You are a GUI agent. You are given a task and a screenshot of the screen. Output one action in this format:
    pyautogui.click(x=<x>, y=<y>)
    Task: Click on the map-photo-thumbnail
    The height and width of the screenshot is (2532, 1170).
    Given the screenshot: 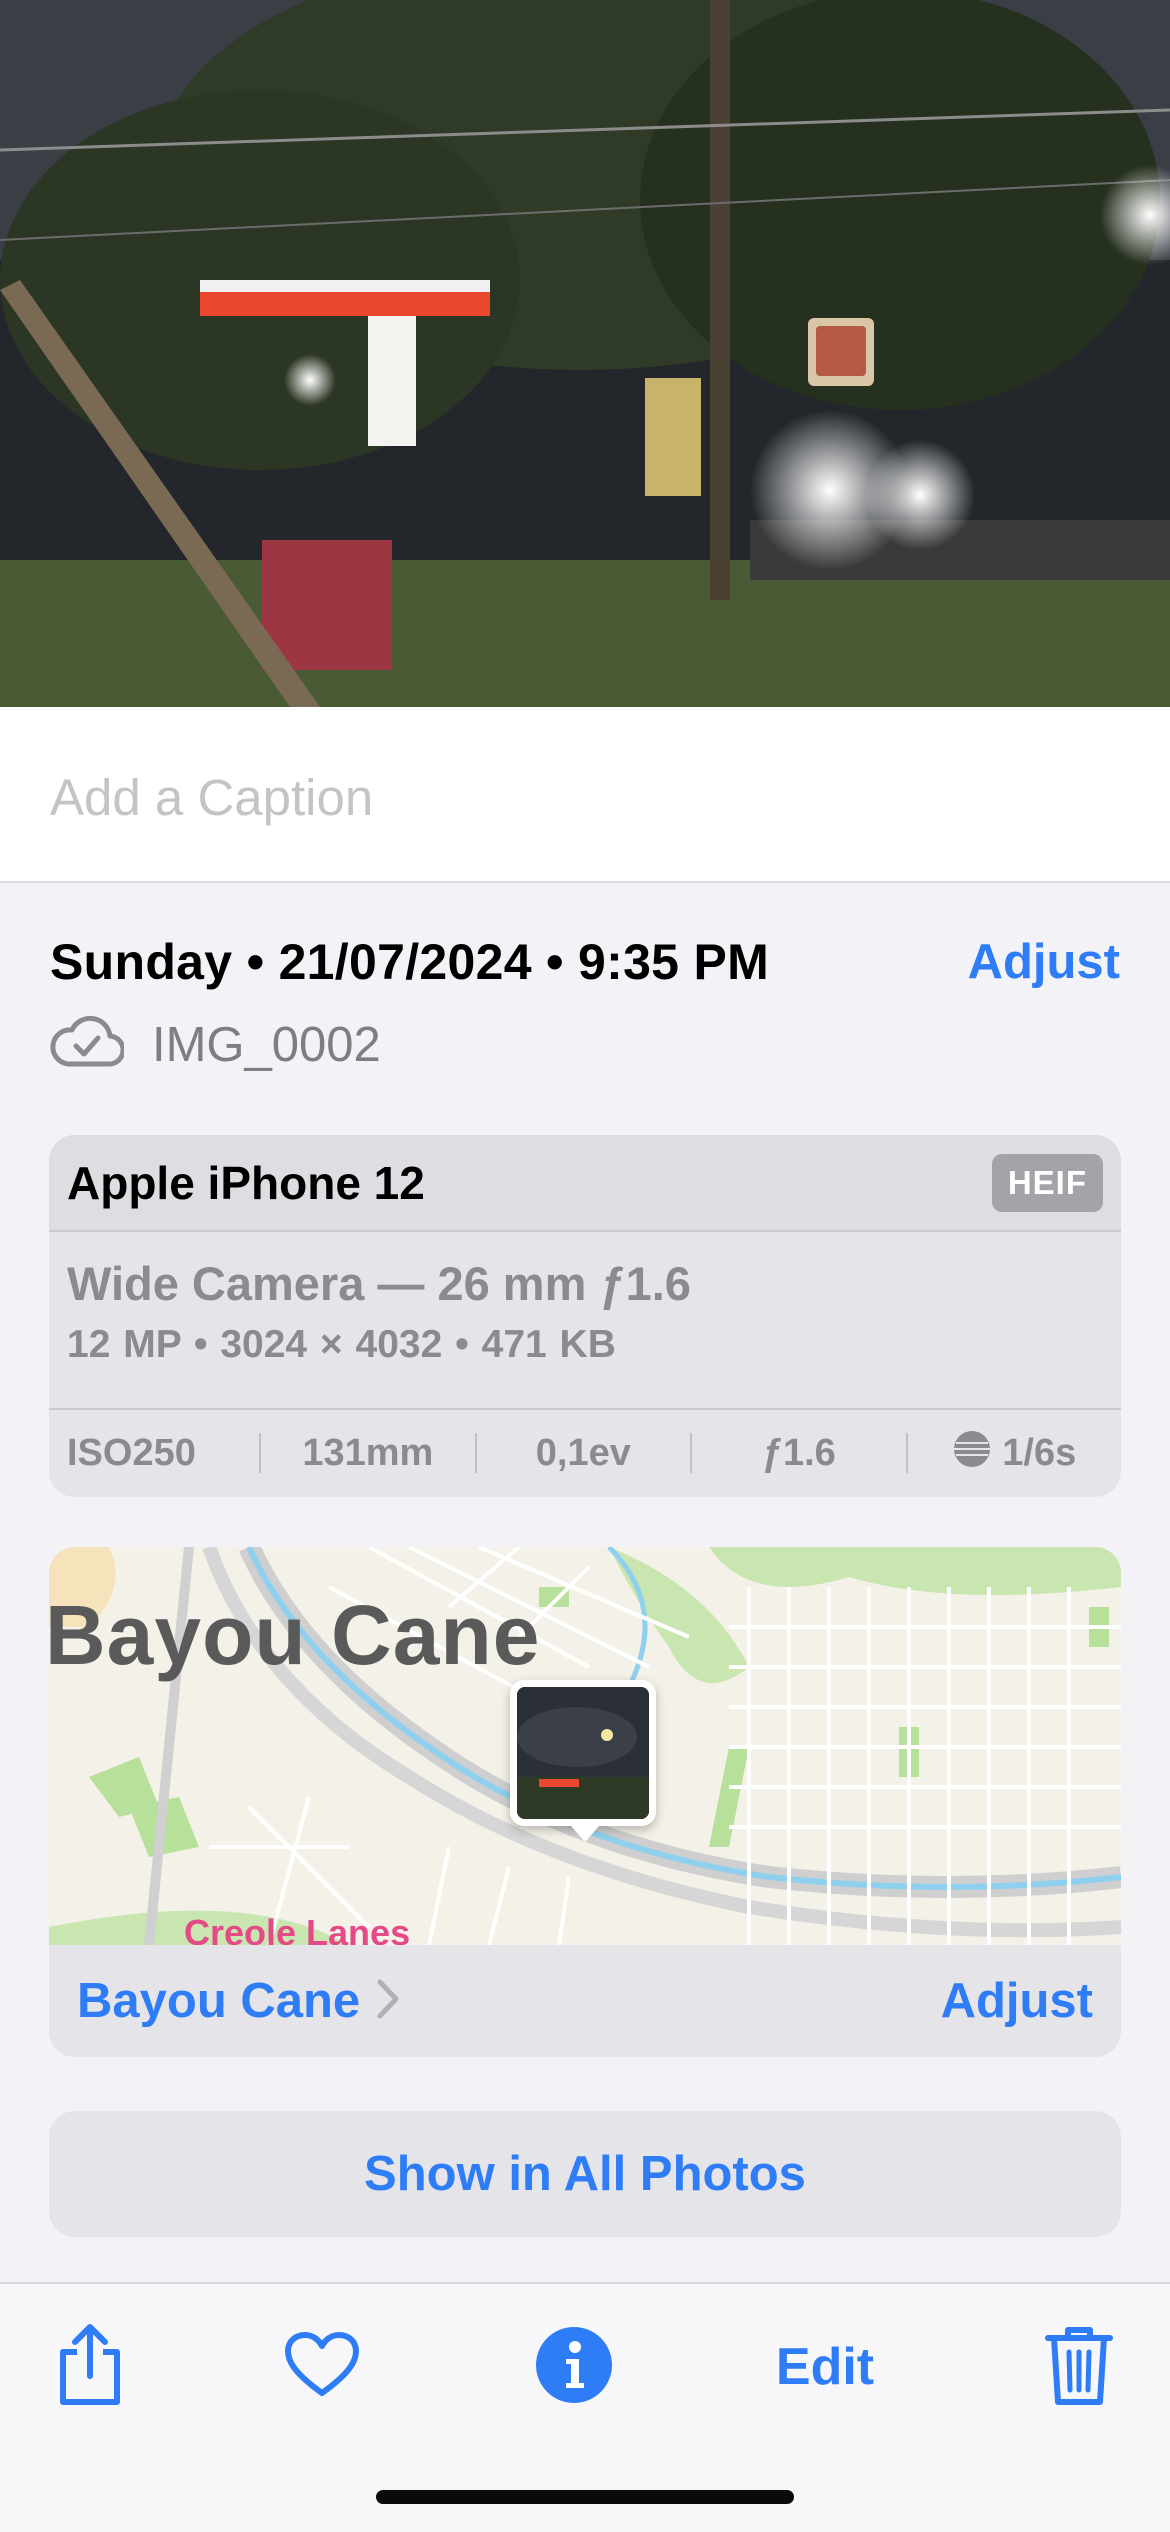 What is the action you would take?
    pyautogui.click(x=583, y=1753)
    